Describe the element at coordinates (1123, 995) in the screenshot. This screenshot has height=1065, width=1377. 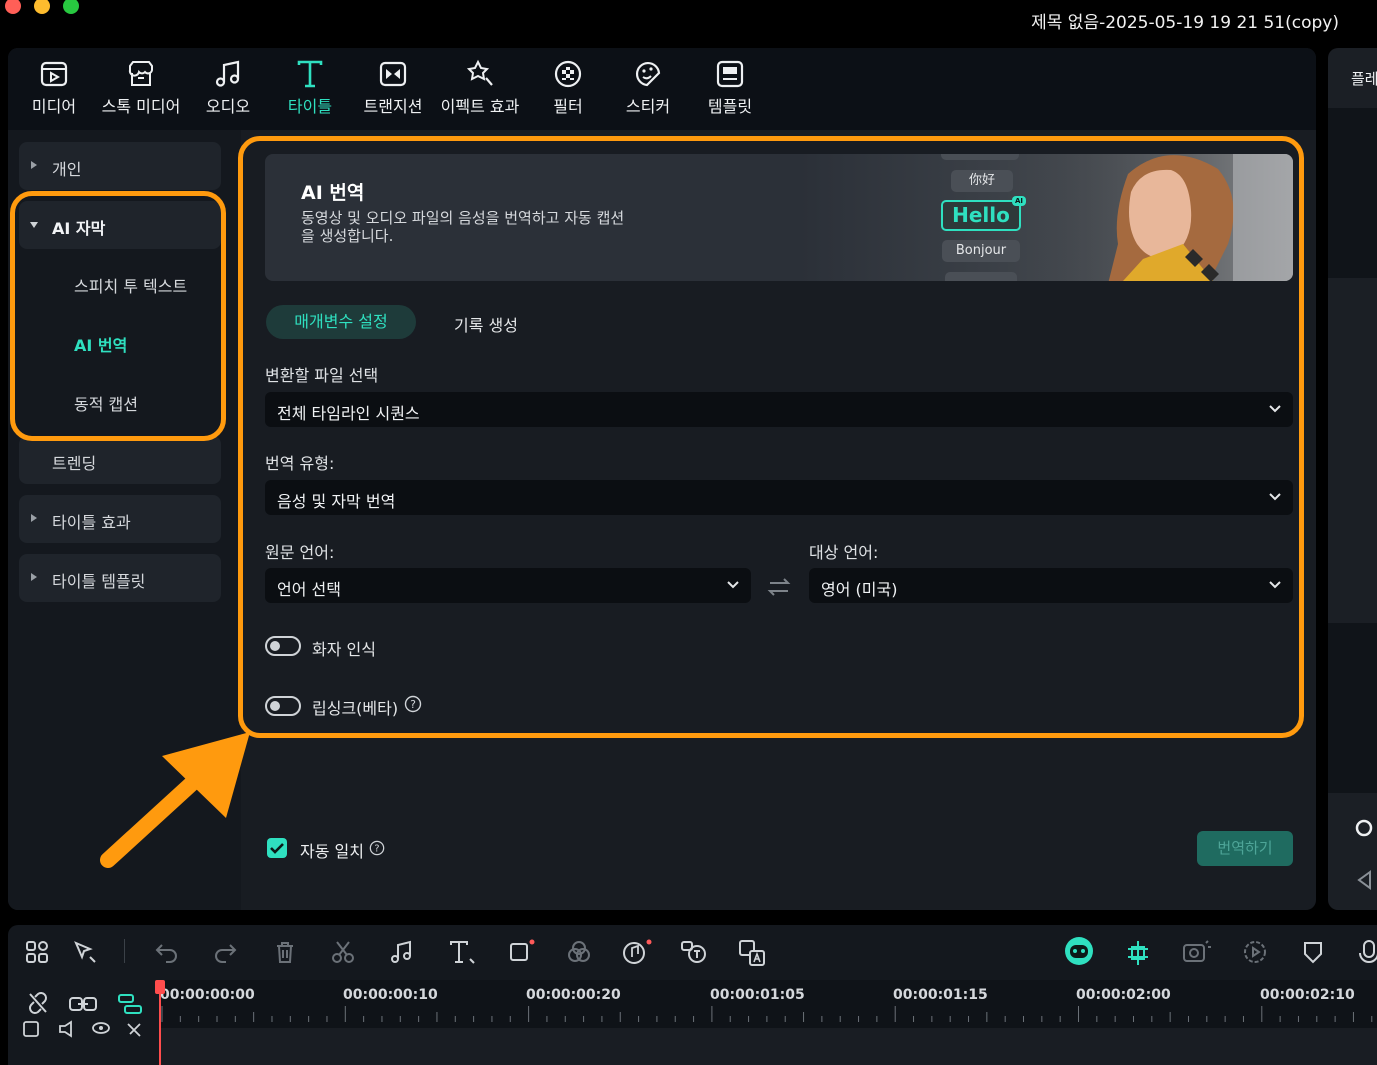
I see `timecode: 00:00:02:00` at that location.